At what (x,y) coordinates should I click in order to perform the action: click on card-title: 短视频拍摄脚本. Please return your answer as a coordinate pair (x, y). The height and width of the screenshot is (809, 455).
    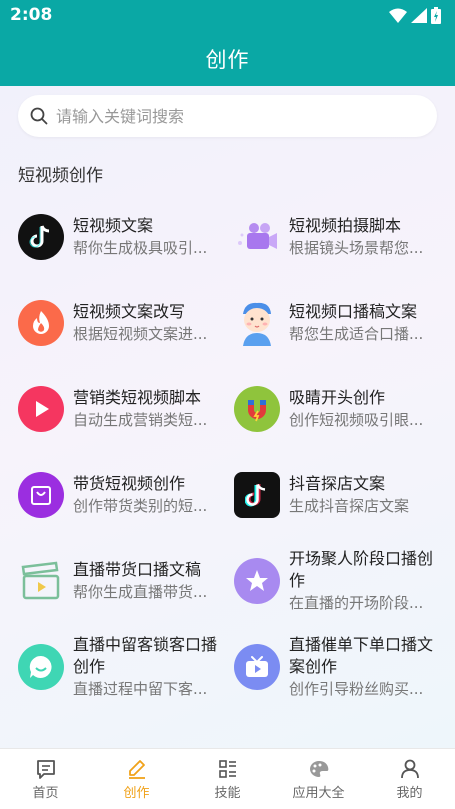
    Looking at the image, I should click on (345, 225).